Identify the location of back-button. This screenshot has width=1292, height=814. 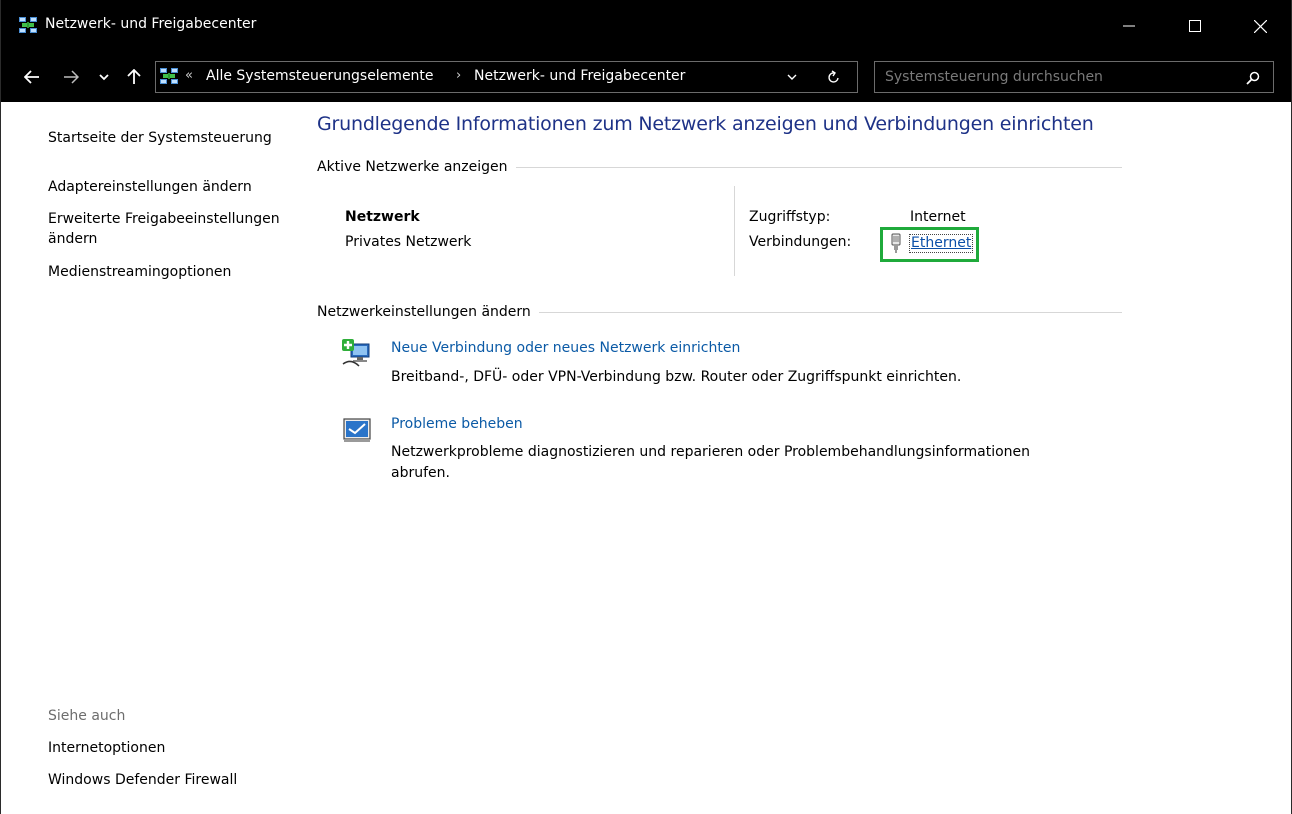
(32, 77).